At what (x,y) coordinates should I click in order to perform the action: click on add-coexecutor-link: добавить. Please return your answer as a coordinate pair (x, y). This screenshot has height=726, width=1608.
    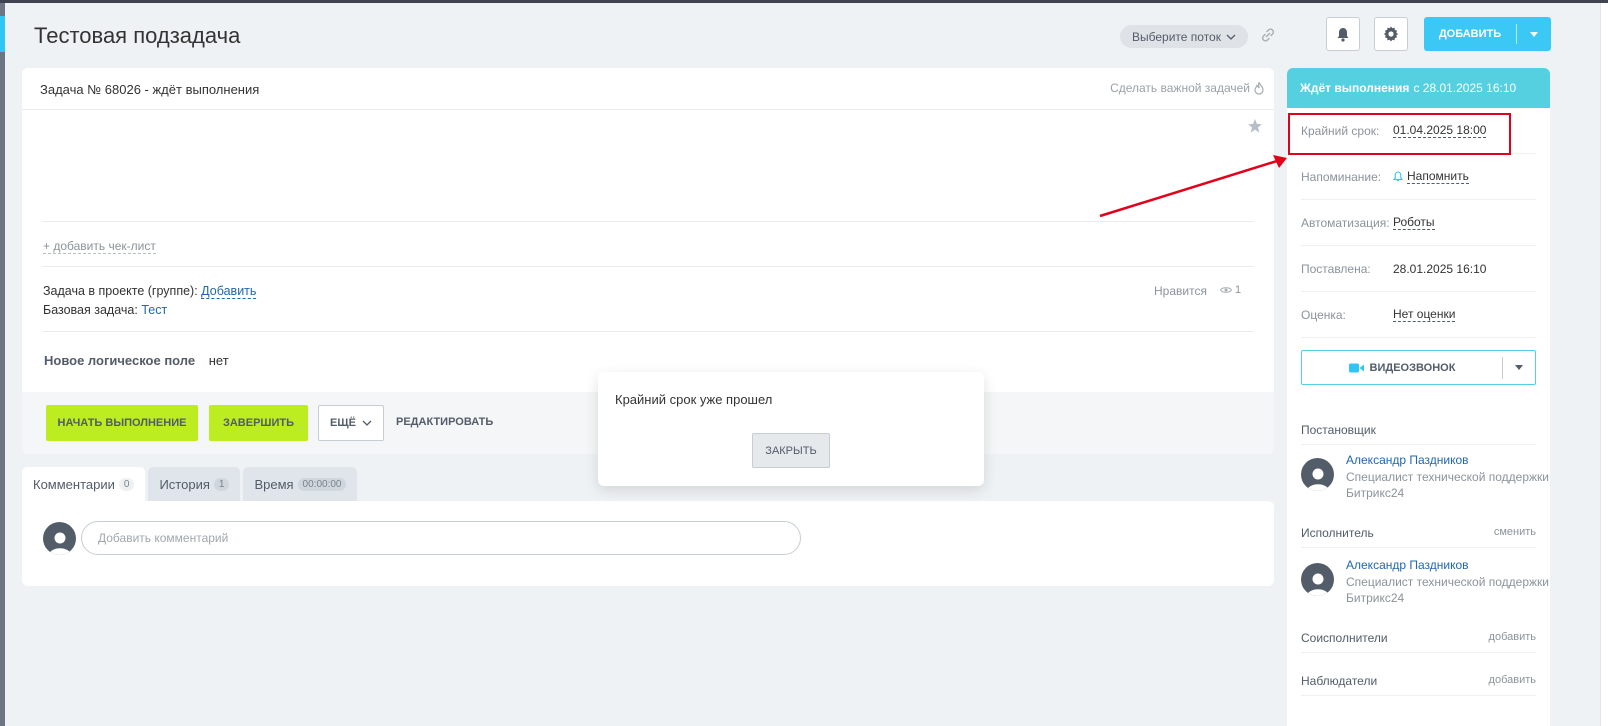
    Looking at the image, I should click on (1512, 641).